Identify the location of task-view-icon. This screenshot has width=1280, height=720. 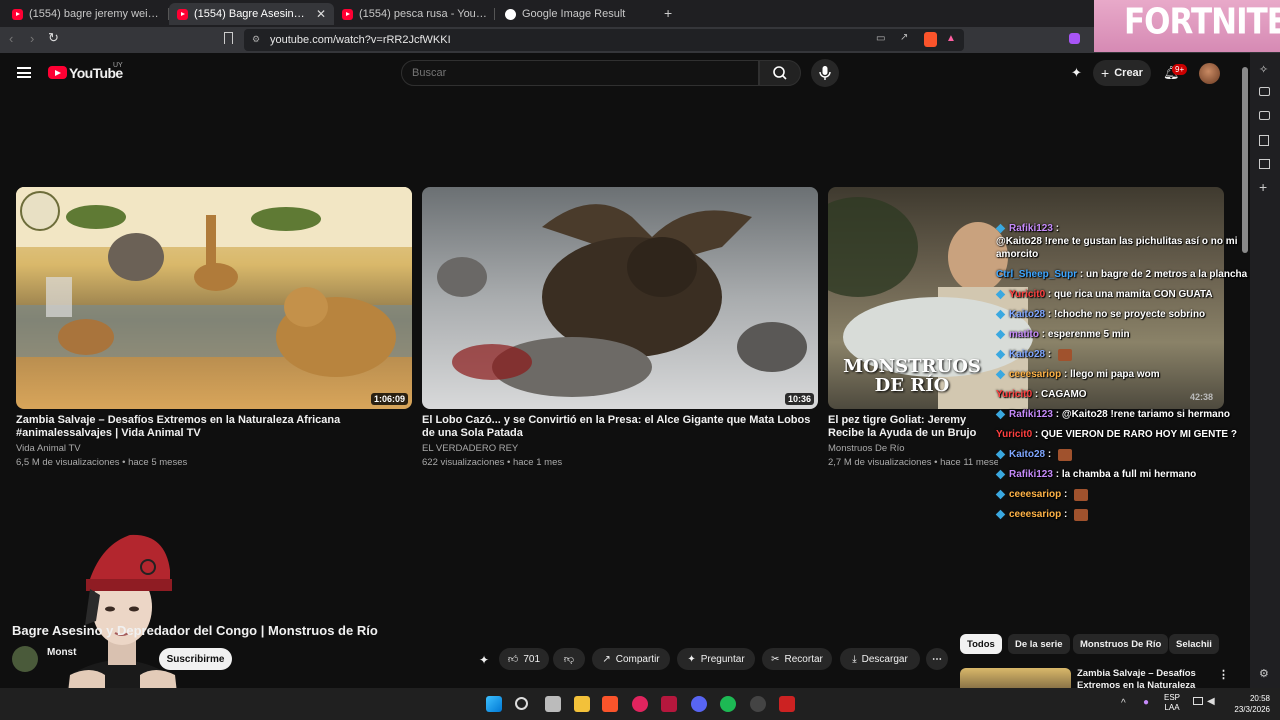
(553, 704).